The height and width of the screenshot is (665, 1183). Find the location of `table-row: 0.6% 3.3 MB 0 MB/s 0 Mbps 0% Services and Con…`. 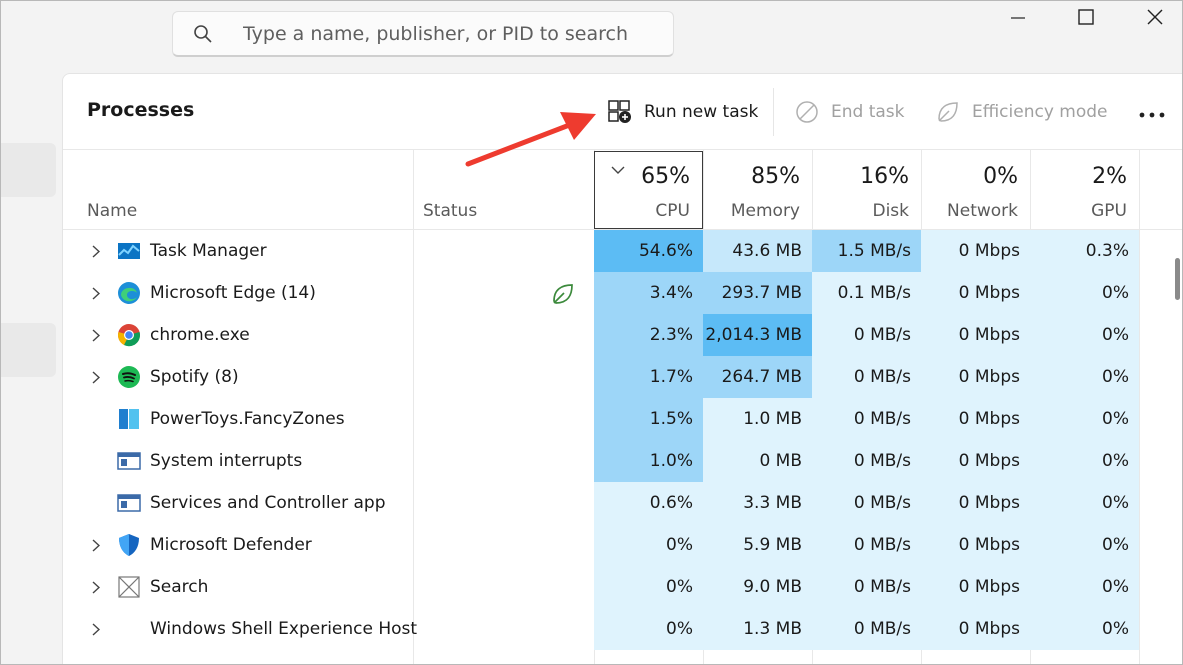

table-row: 0.6% 3.3 MB 0 MB/s 0 Mbps 0% Services and Con… is located at coordinates (601, 503).